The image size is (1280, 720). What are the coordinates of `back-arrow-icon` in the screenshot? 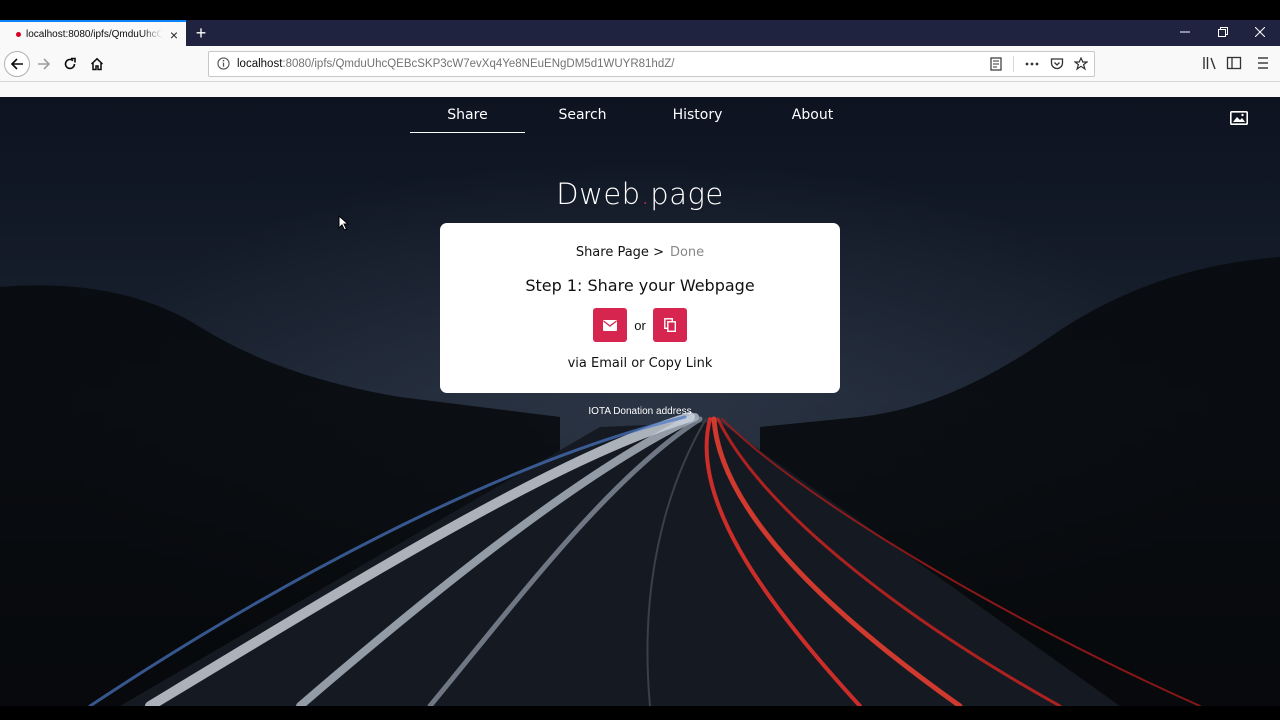 It's located at (16, 64).